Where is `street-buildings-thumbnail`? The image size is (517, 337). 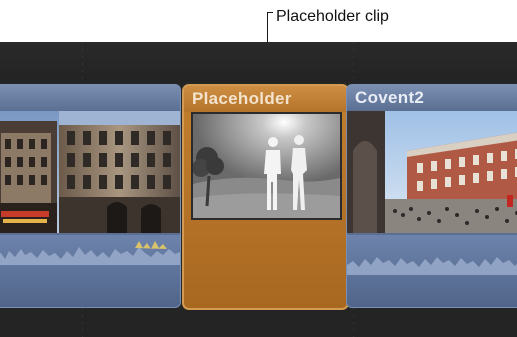 street-buildings-thumbnail is located at coordinates (90, 172).